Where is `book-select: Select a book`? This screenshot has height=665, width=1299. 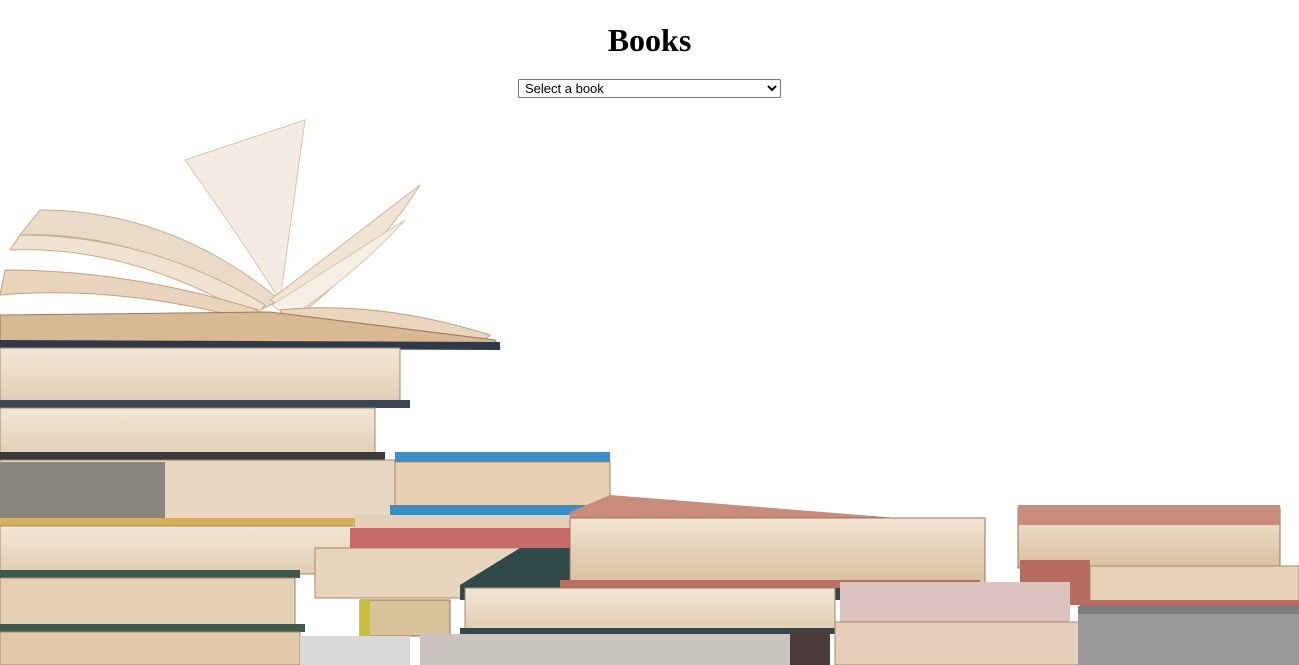
book-select: Select a book is located at coordinates (649, 88).